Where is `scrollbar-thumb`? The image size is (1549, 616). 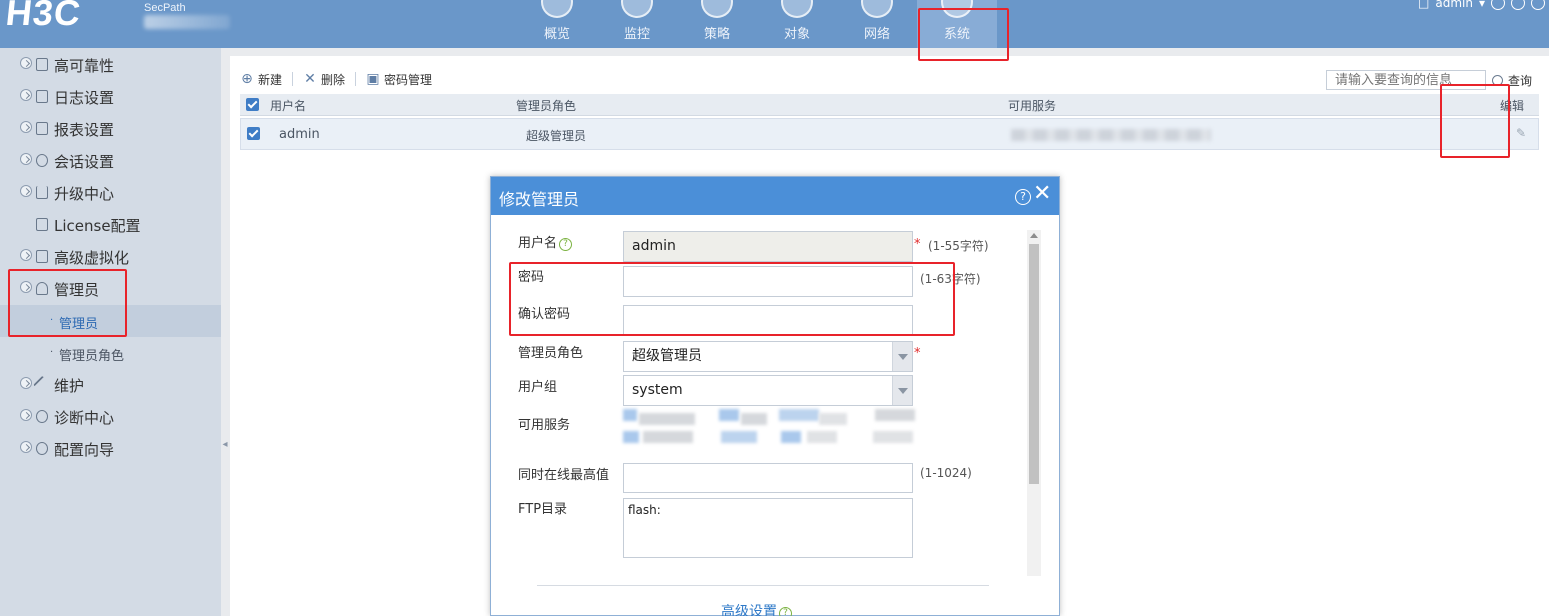
scrollbar-thumb is located at coordinates (1034, 364).